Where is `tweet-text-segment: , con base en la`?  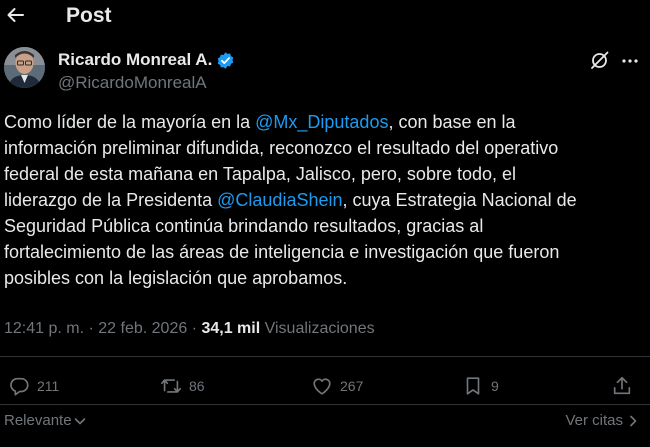 tweet-text-segment: , con base en la is located at coordinates (452, 122).